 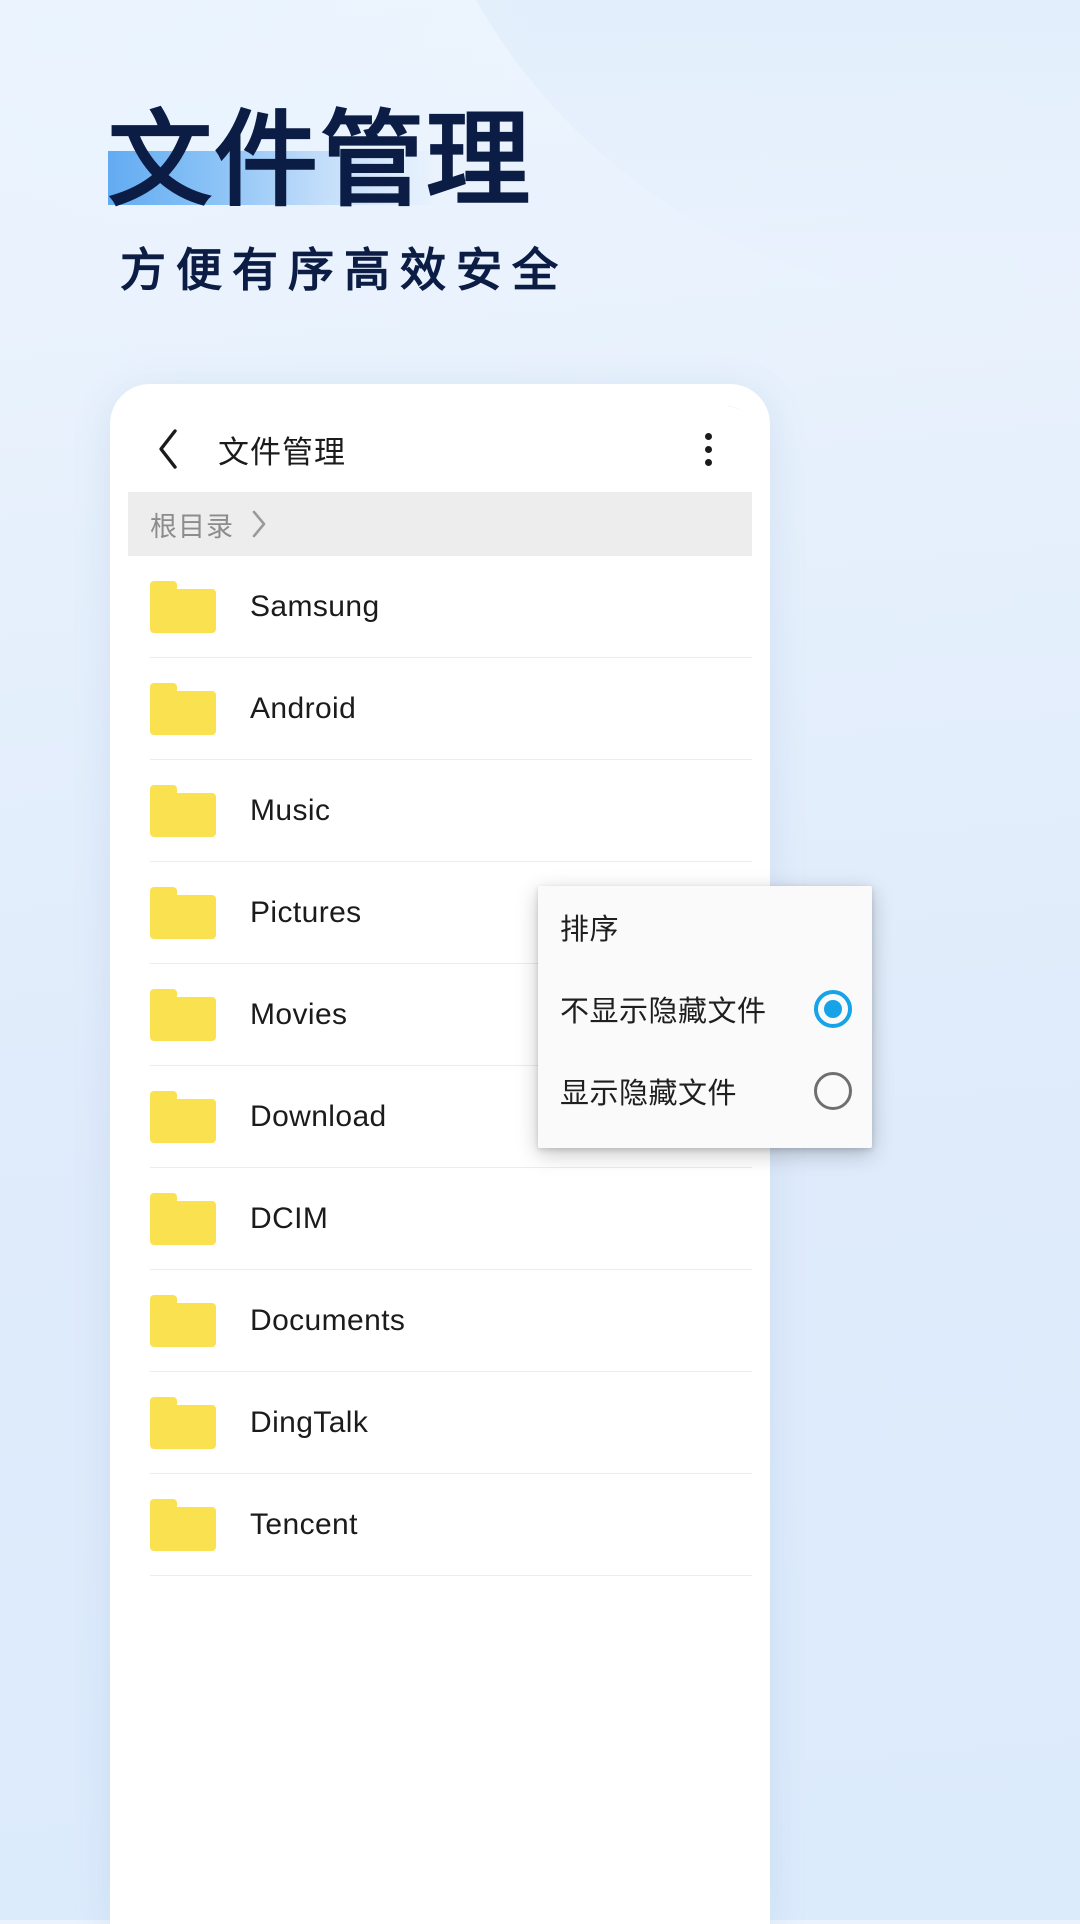 I want to click on file-name: Movies, so click(x=299, y=1014).